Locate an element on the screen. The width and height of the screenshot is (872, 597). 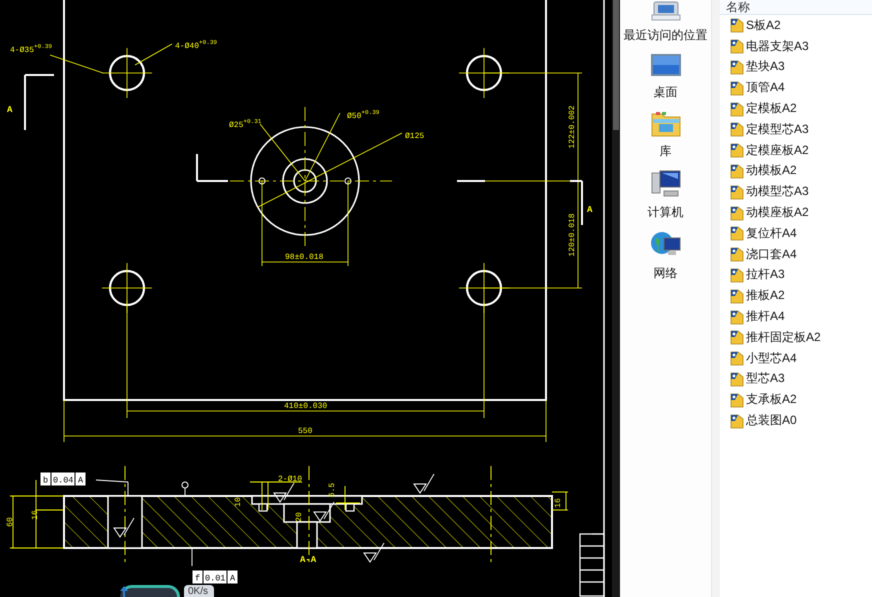
file-name: 小型芯A4 is located at coordinates (771, 358).